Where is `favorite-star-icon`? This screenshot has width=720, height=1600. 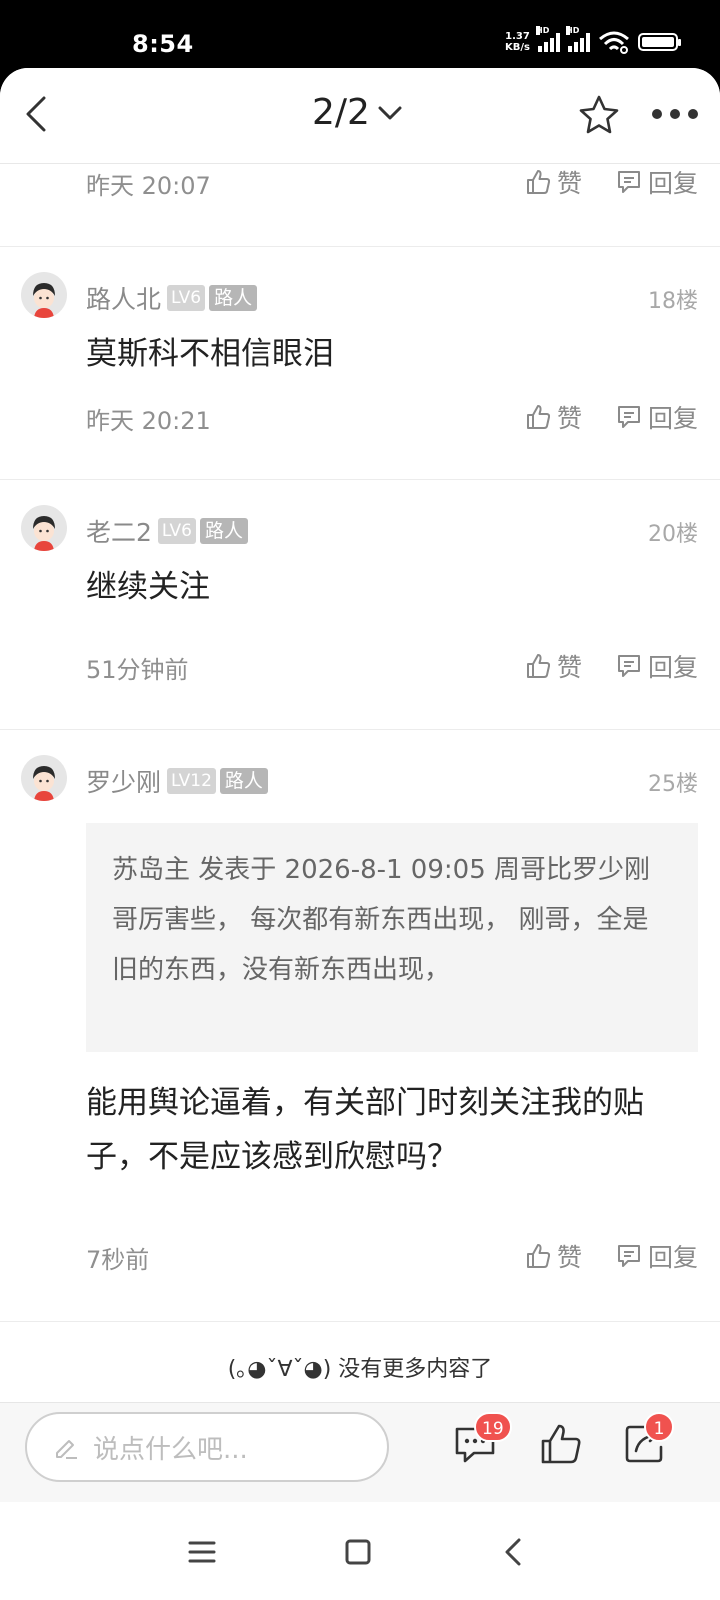
favorite-star-icon is located at coordinates (599, 115).